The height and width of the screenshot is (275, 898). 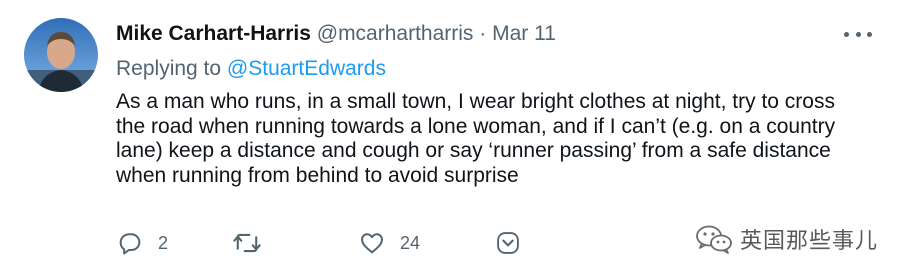 I want to click on replying-to-prefix: Replying to, so click(x=169, y=68).